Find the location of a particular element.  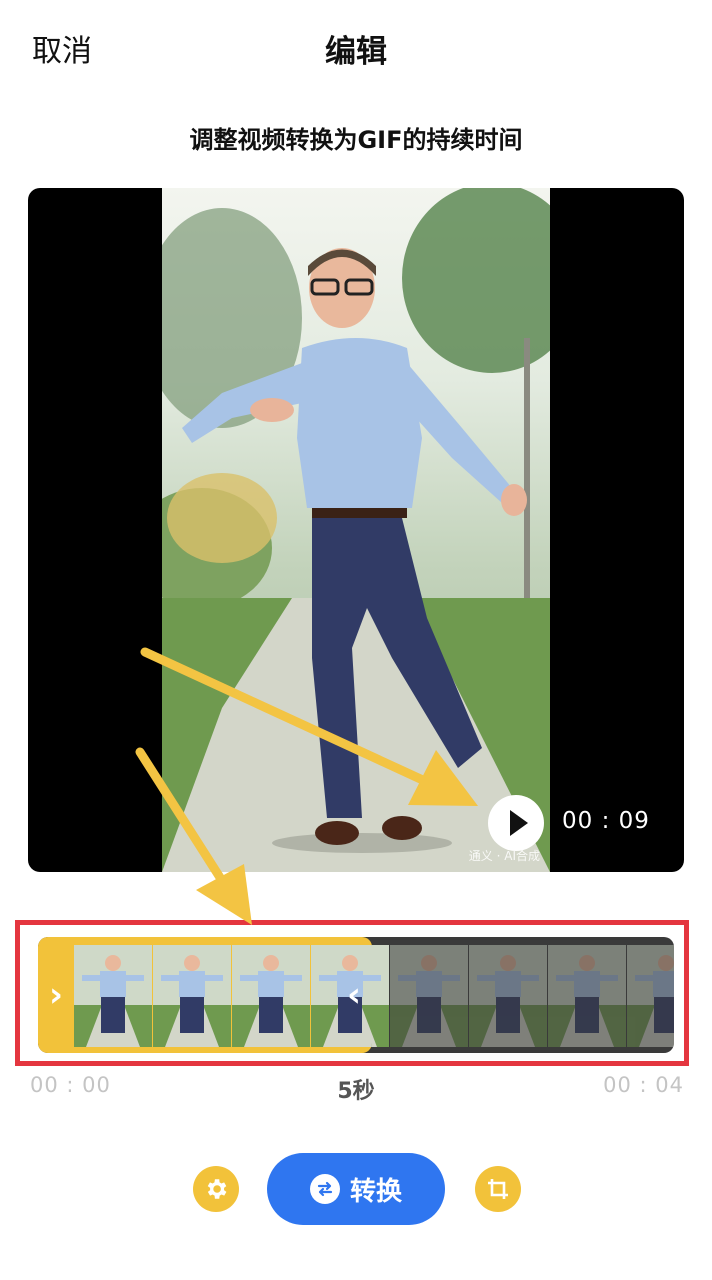

ai-watermark: 通义 · AI合成 is located at coordinates (504, 856).